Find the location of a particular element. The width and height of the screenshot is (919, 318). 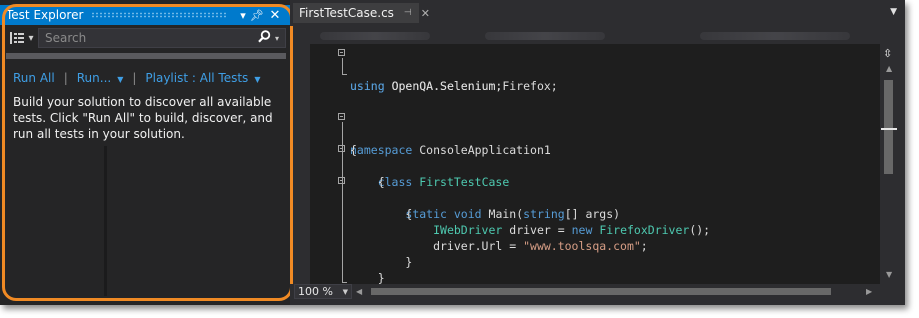

horizontal-scrollbar: ◀ ▶ is located at coordinates (618, 291).